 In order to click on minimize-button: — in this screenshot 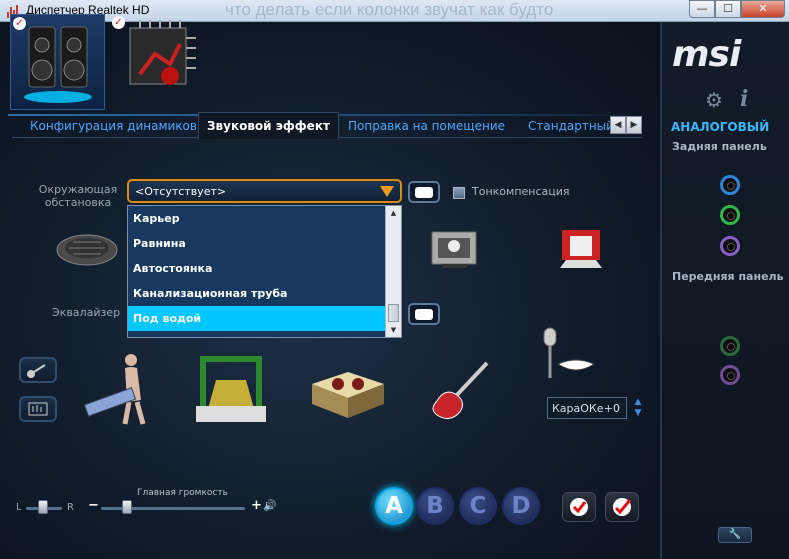, I will do `click(702, 9)`.